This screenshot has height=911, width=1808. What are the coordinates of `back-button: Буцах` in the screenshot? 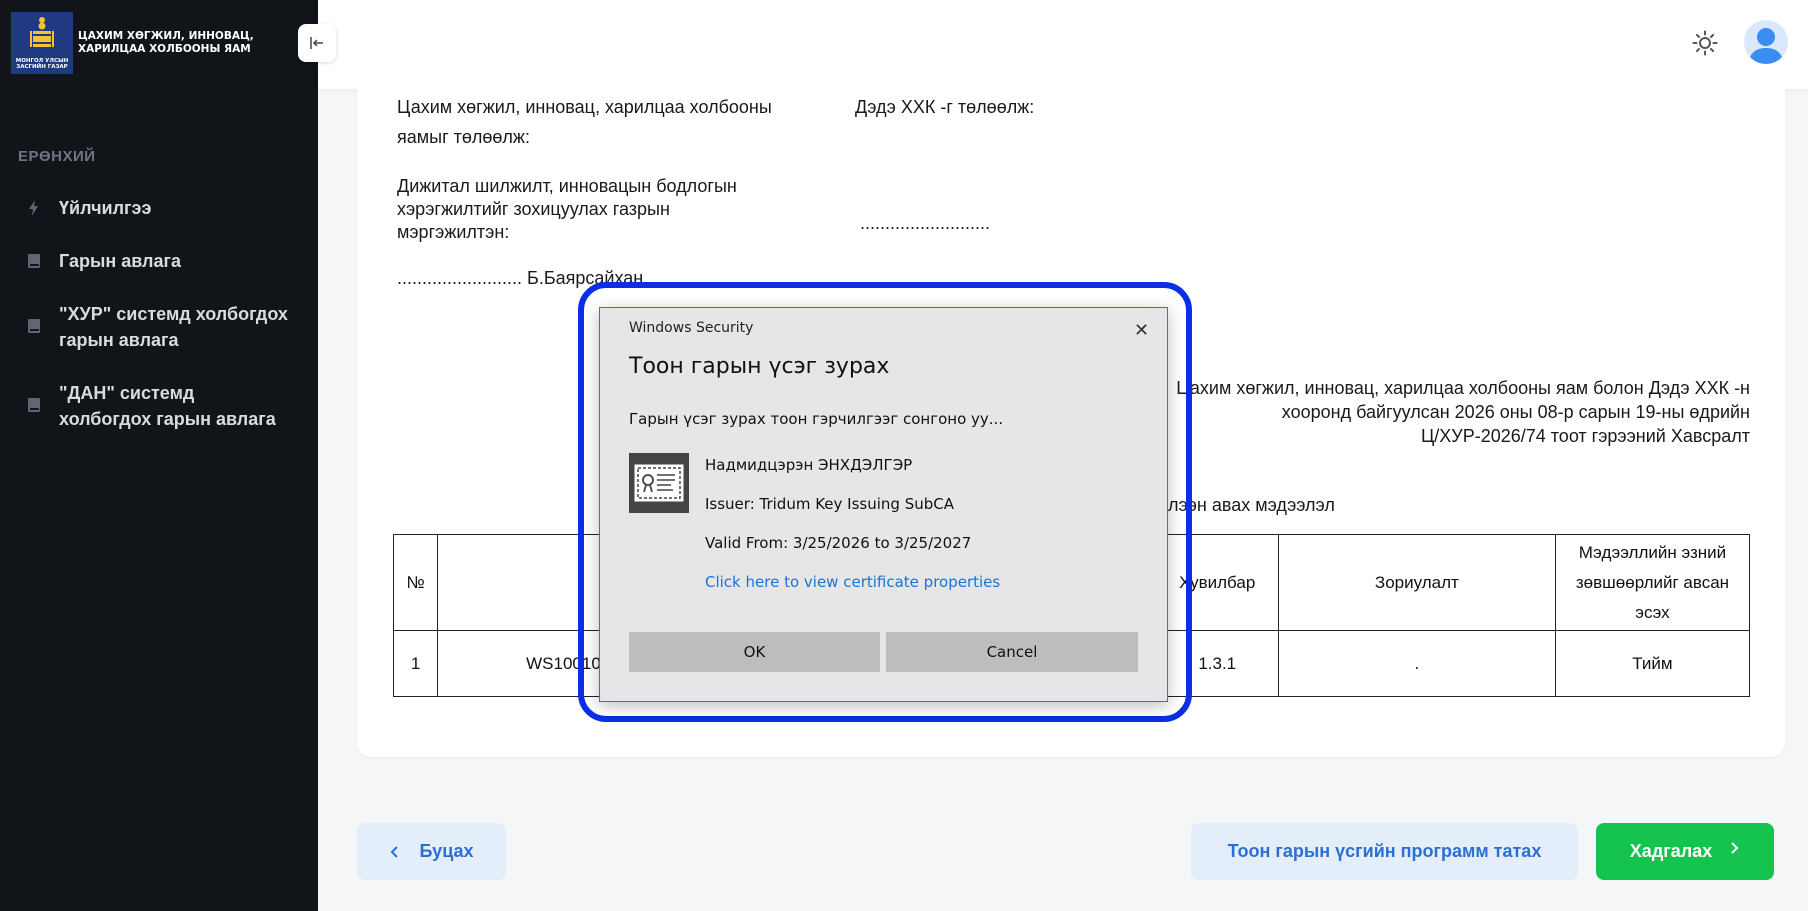 It's located at (431, 851).